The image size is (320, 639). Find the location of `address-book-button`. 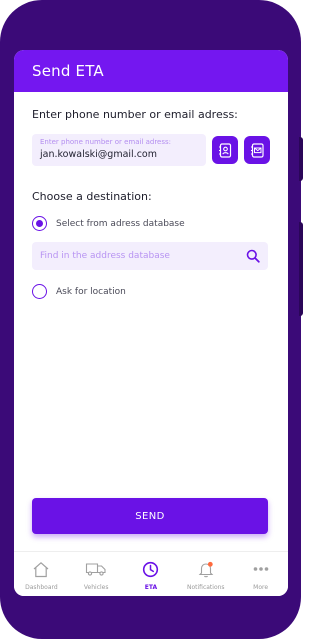

address-book-button is located at coordinates (225, 150).